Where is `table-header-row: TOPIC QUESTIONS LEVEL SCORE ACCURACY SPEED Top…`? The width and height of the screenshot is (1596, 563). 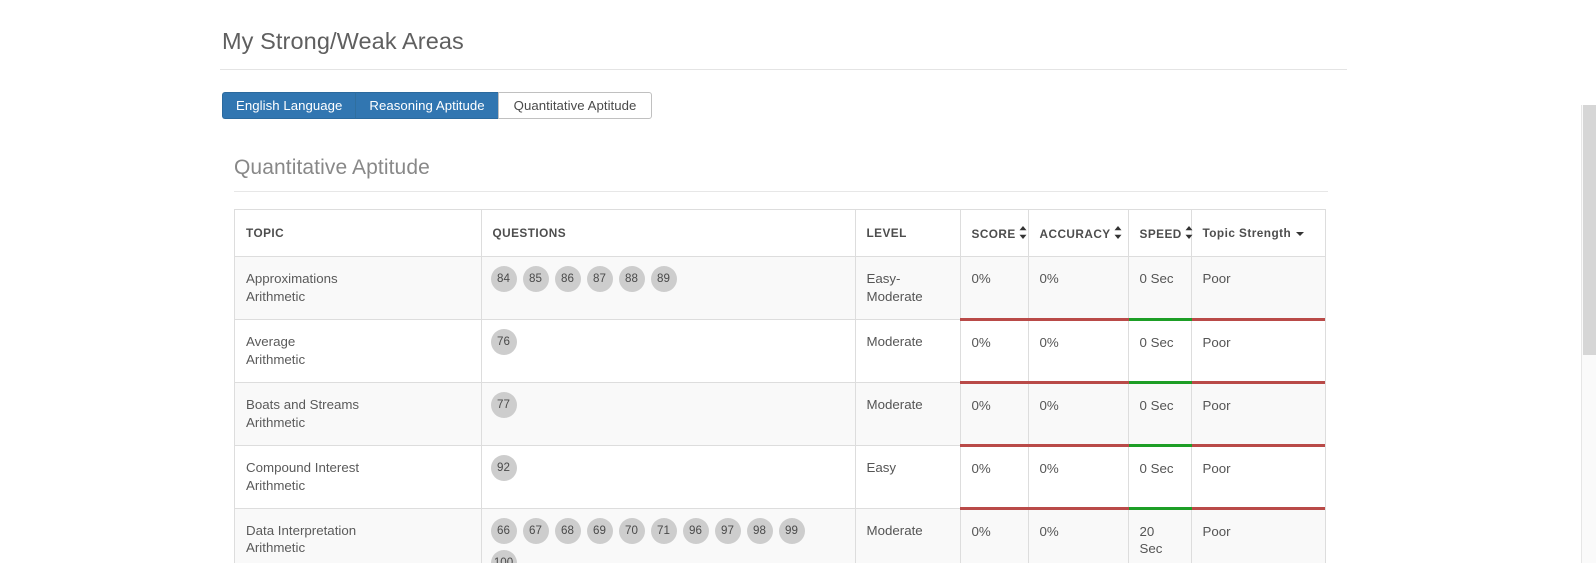 table-header-row: TOPIC QUESTIONS LEVEL SCORE ACCURACY SPEED Top… is located at coordinates (780, 233).